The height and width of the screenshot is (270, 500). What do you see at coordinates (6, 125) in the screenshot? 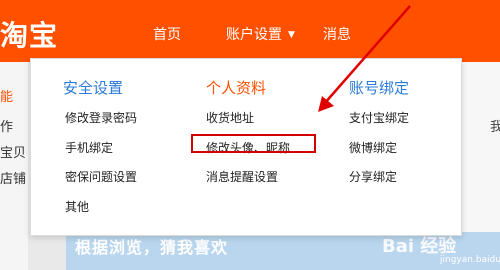
I see `sidebar-item-2: 作` at bounding box center [6, 125].